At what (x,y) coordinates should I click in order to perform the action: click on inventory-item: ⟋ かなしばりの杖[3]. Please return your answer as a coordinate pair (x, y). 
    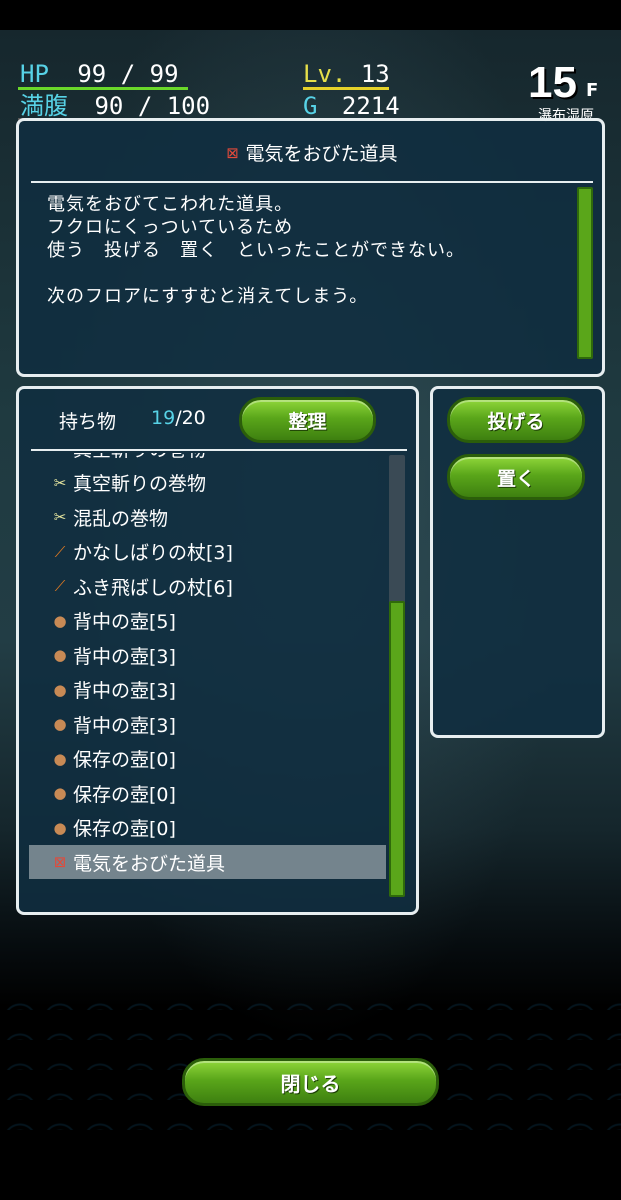
    Looking at the image, I should click on (207, 552).